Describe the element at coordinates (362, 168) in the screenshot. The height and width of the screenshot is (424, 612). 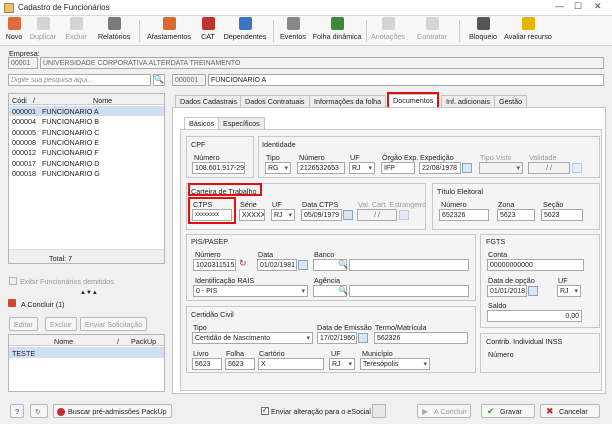
I see `rg-uf-select: RJ` at that location.